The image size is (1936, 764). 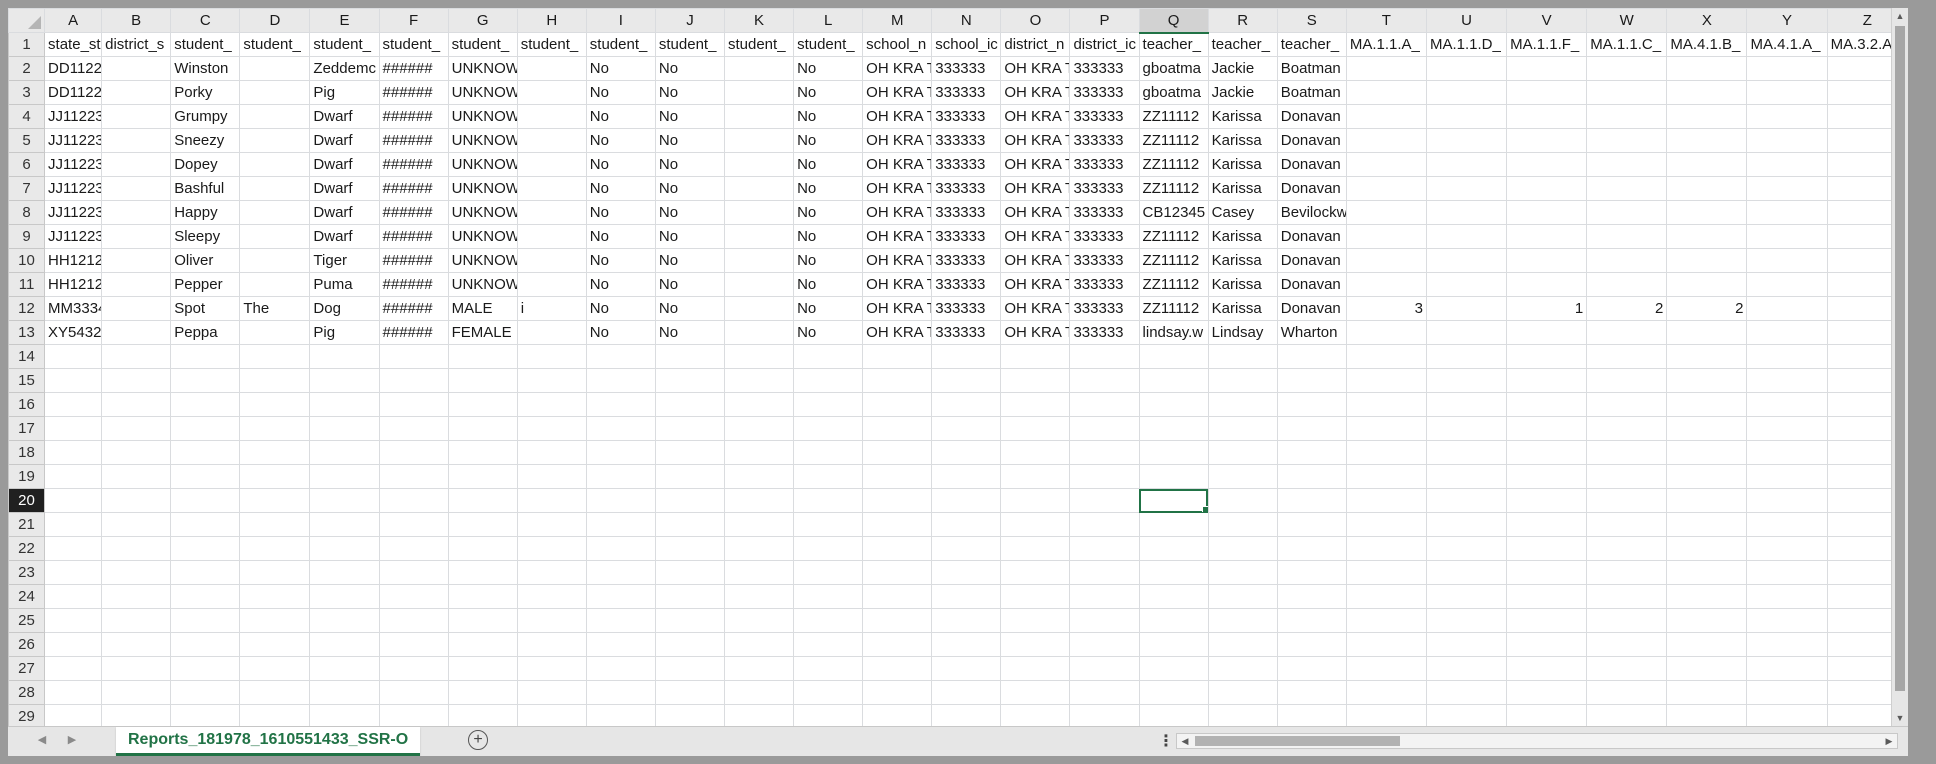 What do you see at coordinates (620, 500) in the screenshot?
I see `cell-i20` at bounding box center [620, 500].